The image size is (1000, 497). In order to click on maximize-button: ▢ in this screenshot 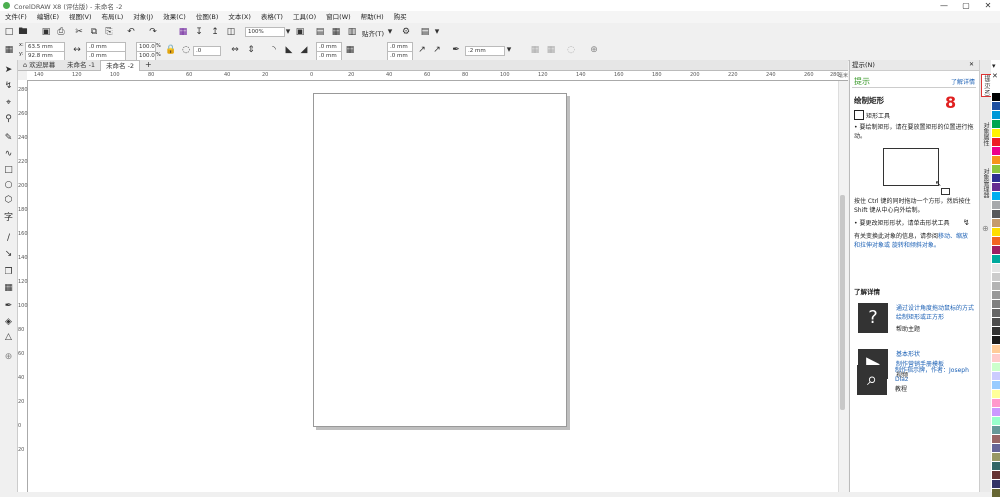, I will do `click(966, 5)`.